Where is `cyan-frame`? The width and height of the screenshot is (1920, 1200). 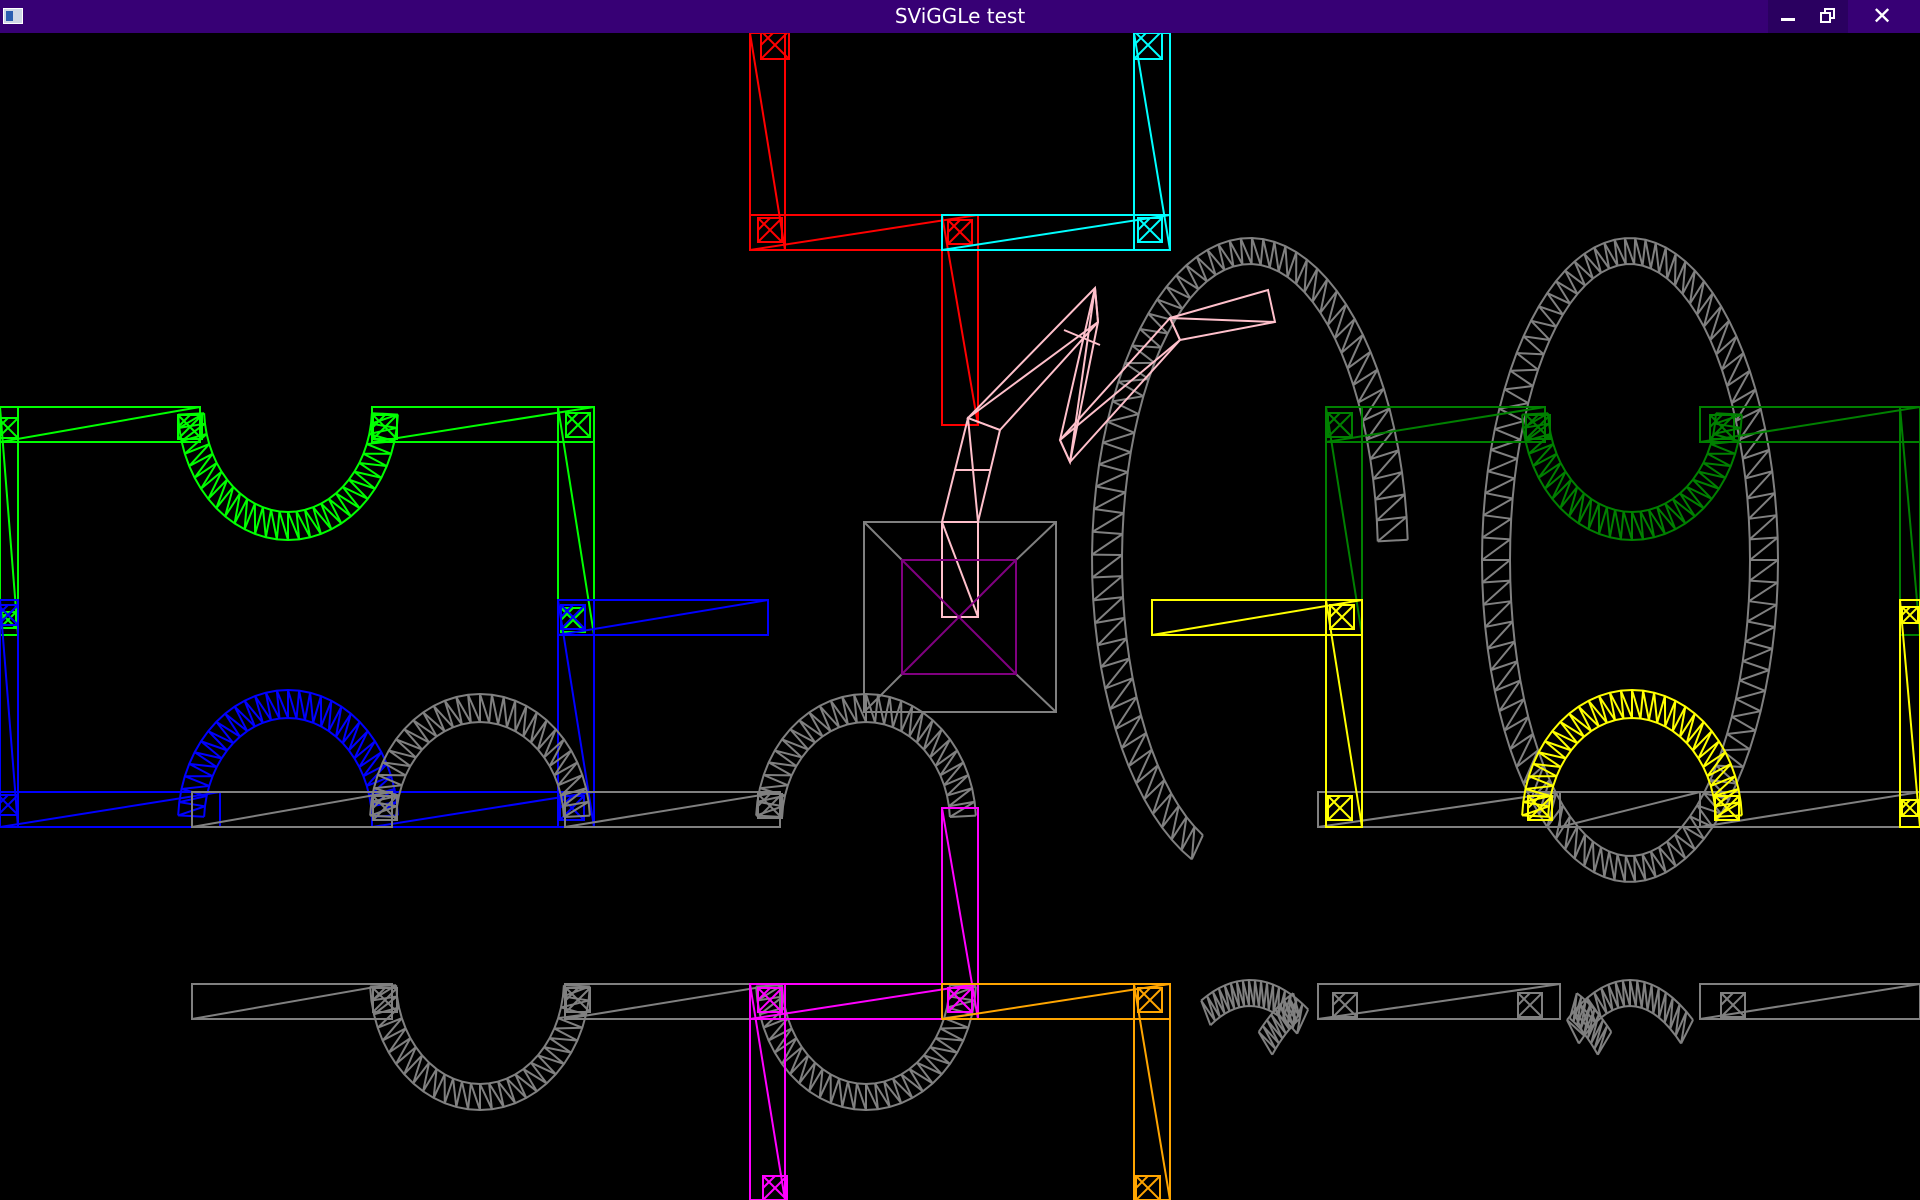
cyan-frame is located at coordinates (1056, 142).